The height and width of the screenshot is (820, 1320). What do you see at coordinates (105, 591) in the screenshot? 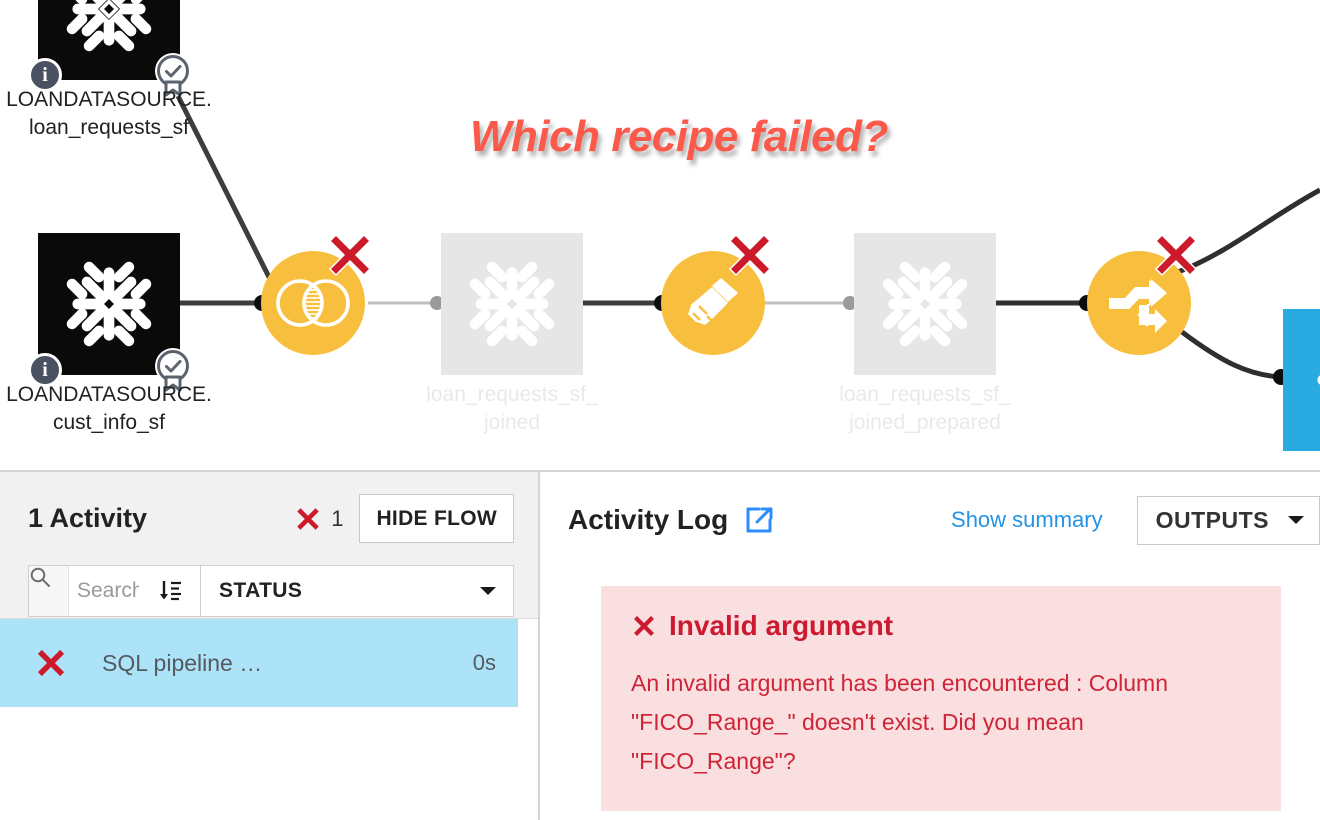
I see `search-input` at bounding box center [105, 591].